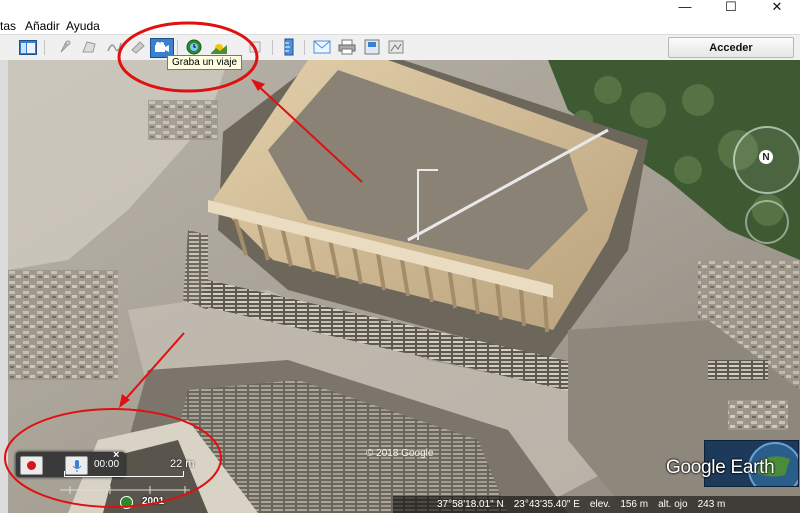 This screenshot has height=513, width=800. What do you see at coordinates (42, 26) in the screenshot?
I see `menu-anadir: Añadir` at bounding box center [42, 26].